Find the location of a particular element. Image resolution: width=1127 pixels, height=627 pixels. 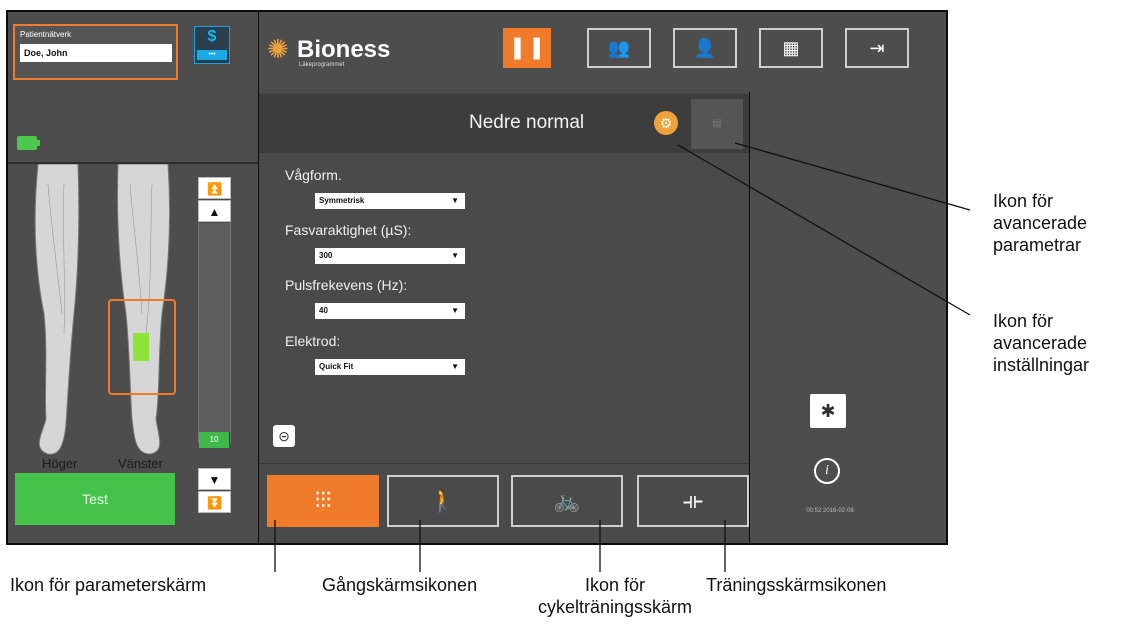

electrode-pad is located at coordinates (141, 347).